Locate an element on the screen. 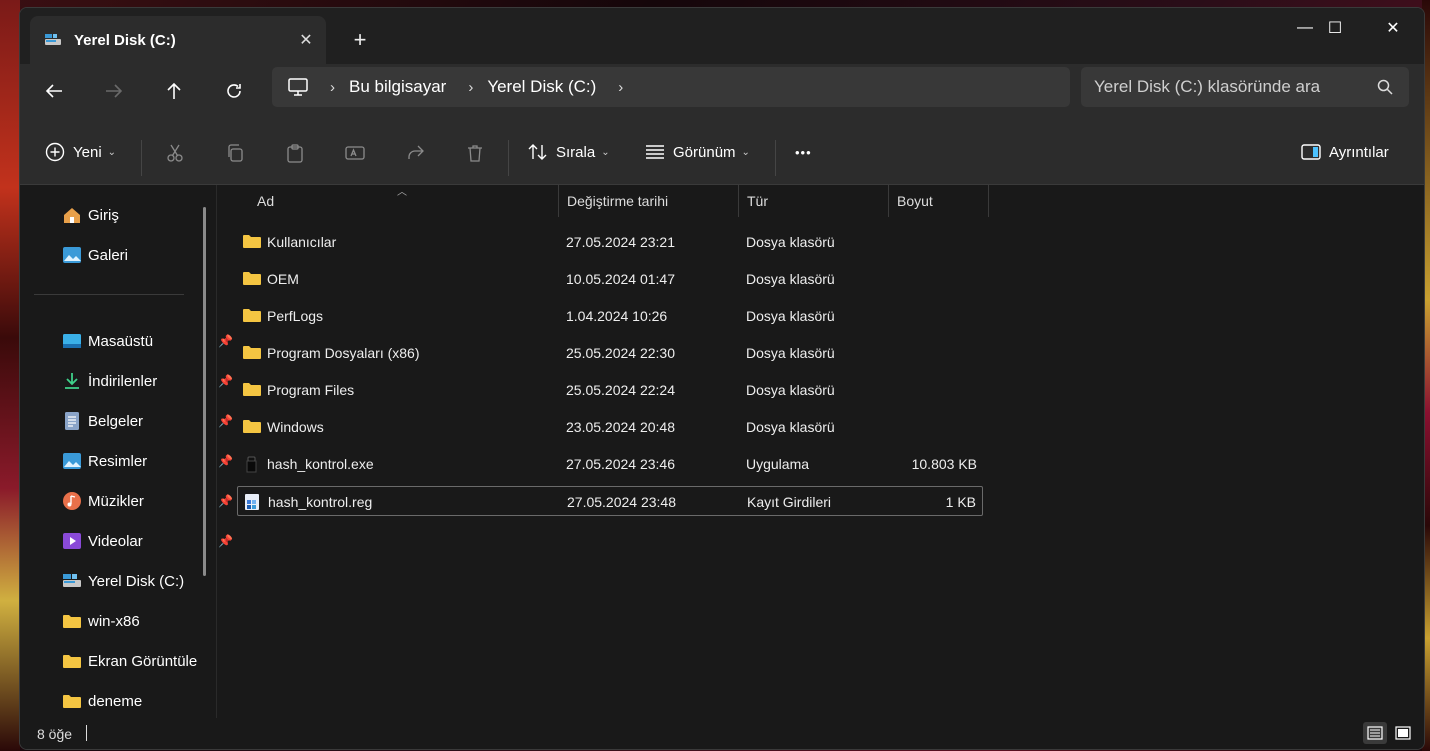 Image resolution: width=1430 pixels, height=751 pixels. file-row: OEM 10.05.2024 01:47 Dosya klasörü is located at coordinates (610, 279).